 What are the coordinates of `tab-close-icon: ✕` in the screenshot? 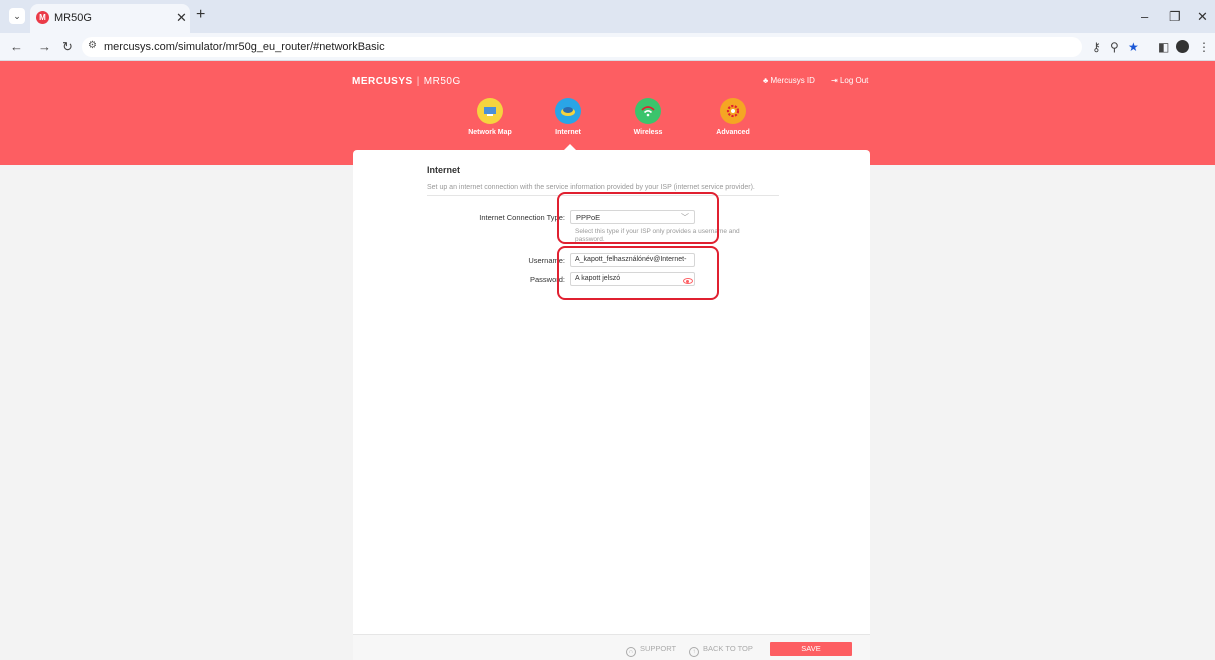 It's located at (181, 18).